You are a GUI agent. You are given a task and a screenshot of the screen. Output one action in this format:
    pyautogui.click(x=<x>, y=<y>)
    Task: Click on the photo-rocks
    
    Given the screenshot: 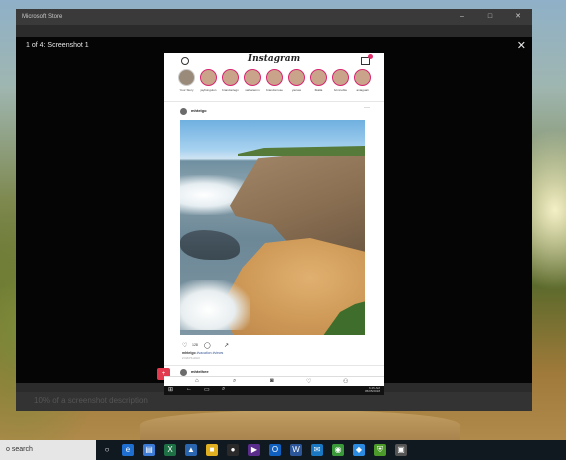 What is the action you would take?
    pyautogui.click(x=210, y=245)
    